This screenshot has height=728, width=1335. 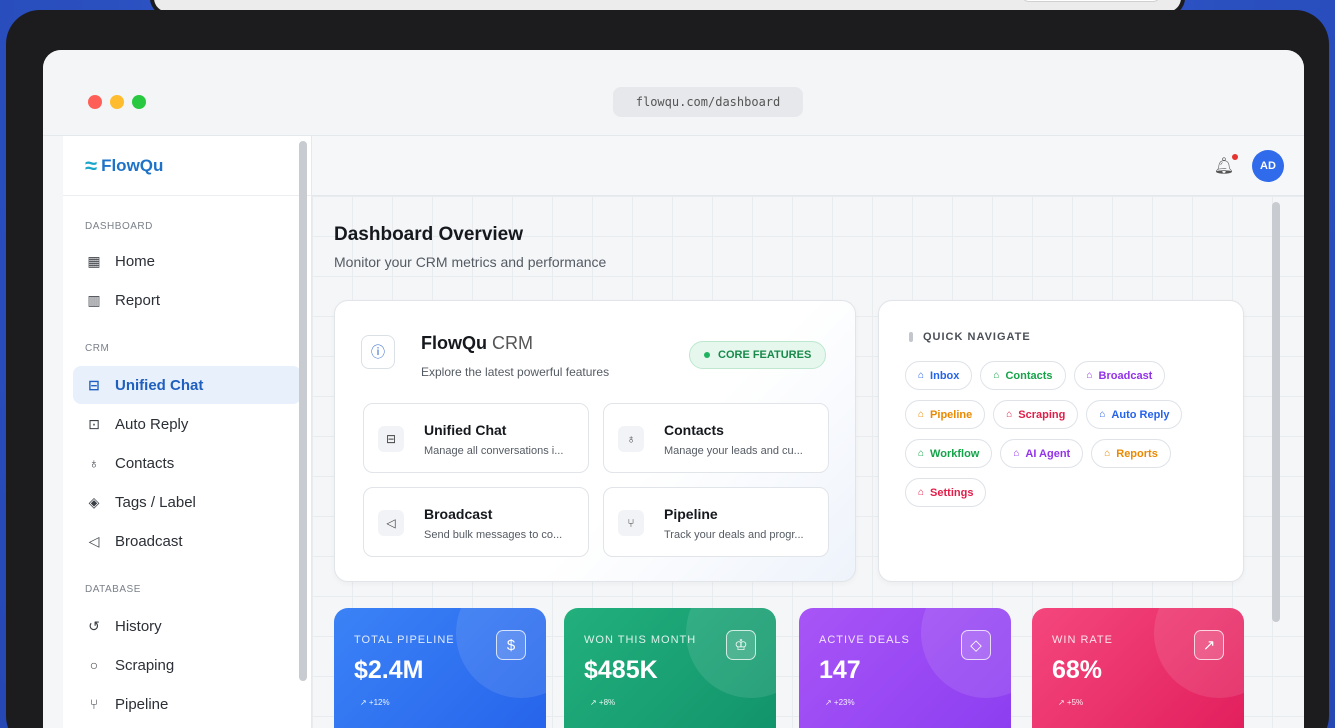 I want to click on reply-icon: ⊡, so click(x=94, y=423).